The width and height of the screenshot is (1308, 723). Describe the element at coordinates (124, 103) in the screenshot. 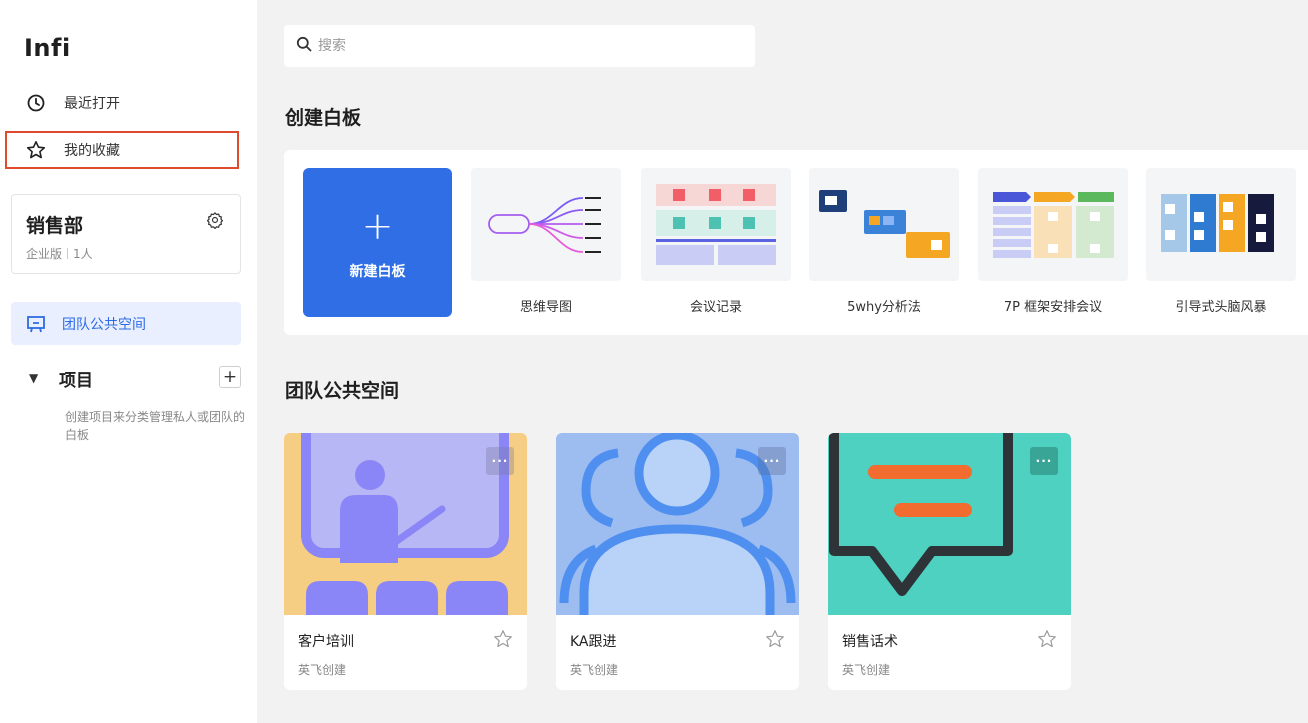

I see `nav-recent: 最近打开` at that location.